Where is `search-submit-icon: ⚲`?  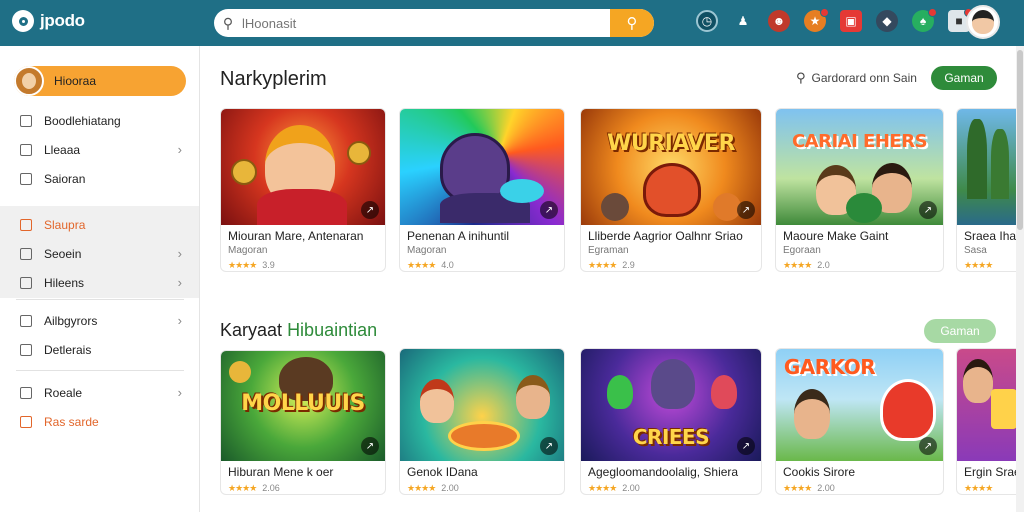 search-submit-icon: ⚲ is located at coordinates (632, 23).